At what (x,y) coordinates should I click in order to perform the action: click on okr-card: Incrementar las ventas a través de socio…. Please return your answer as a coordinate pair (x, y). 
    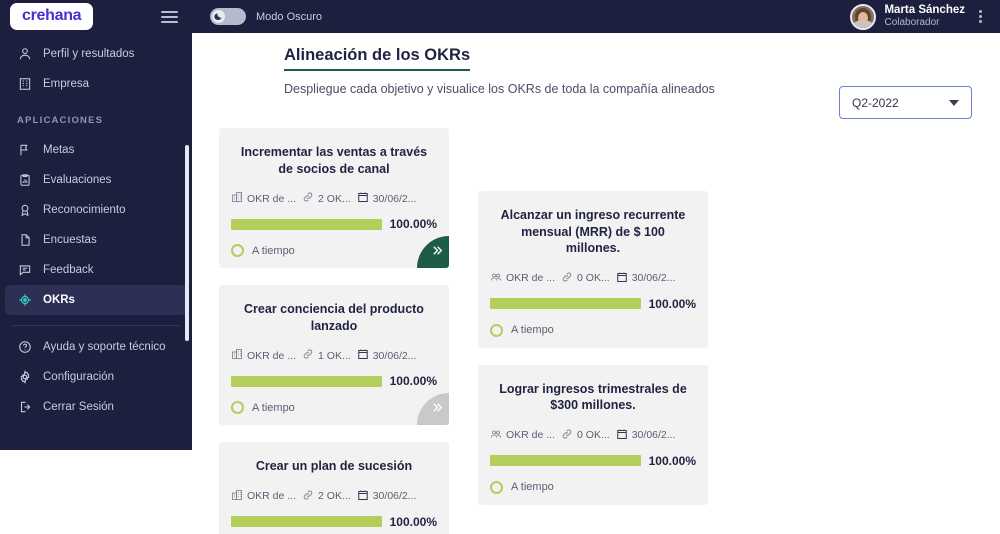
    Looking at the image, I should click on (334, 198).